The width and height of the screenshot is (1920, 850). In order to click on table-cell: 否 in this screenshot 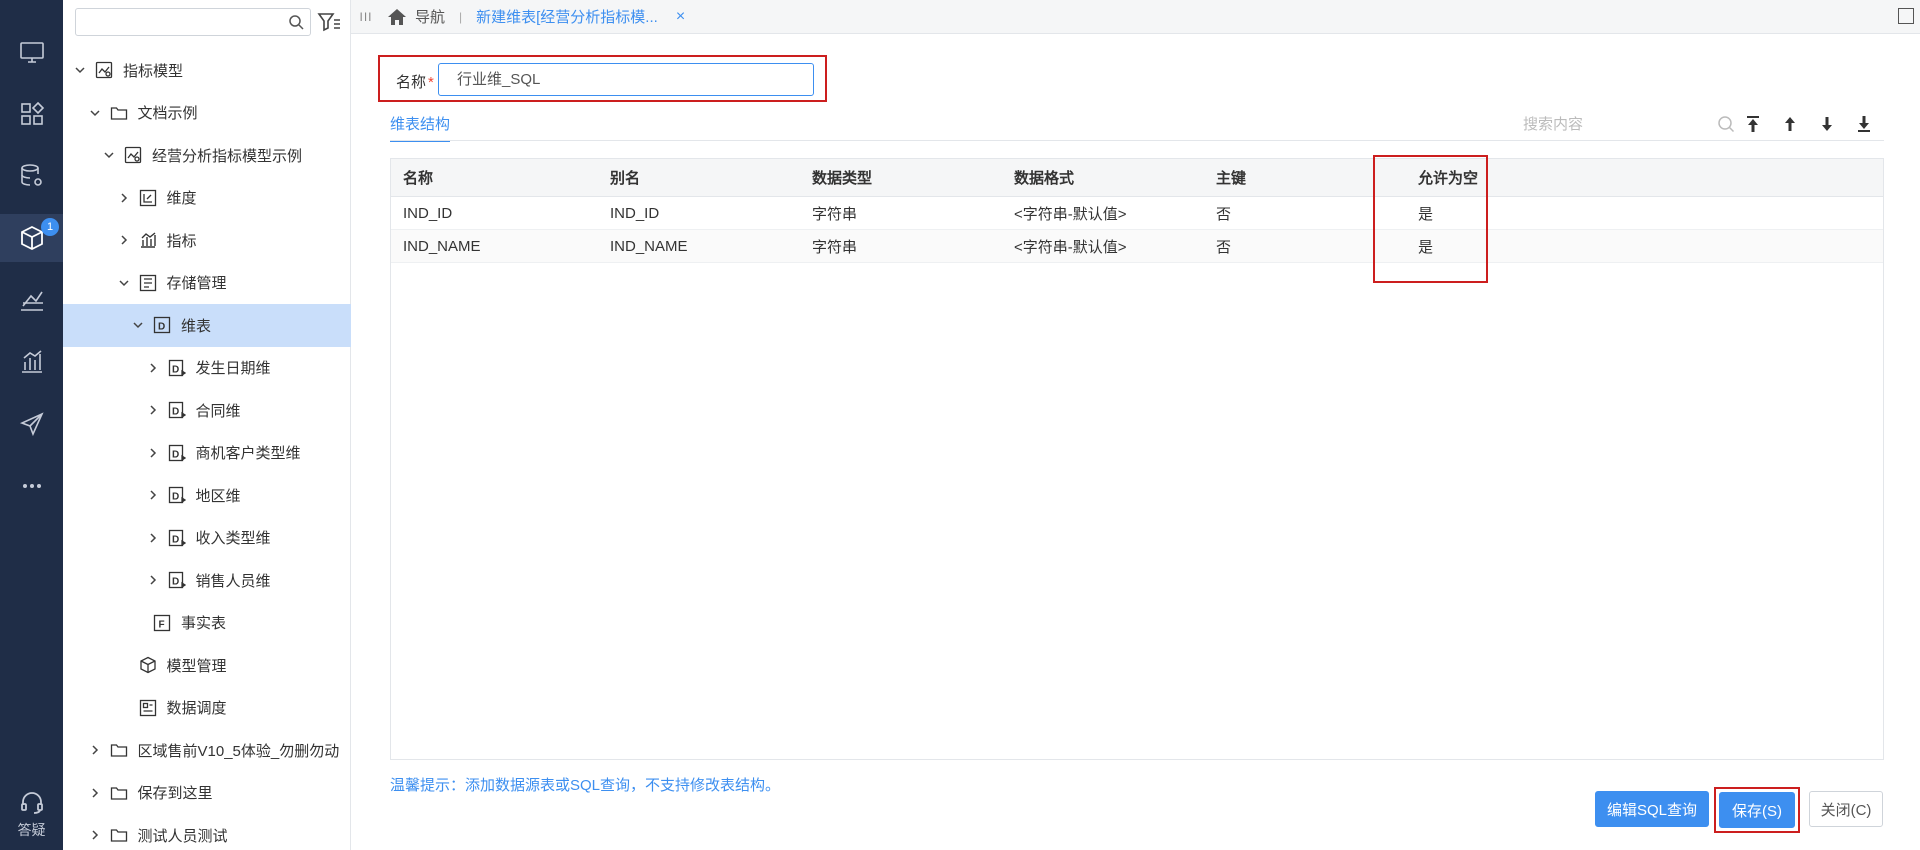, I will do `click(1224, 214)`.